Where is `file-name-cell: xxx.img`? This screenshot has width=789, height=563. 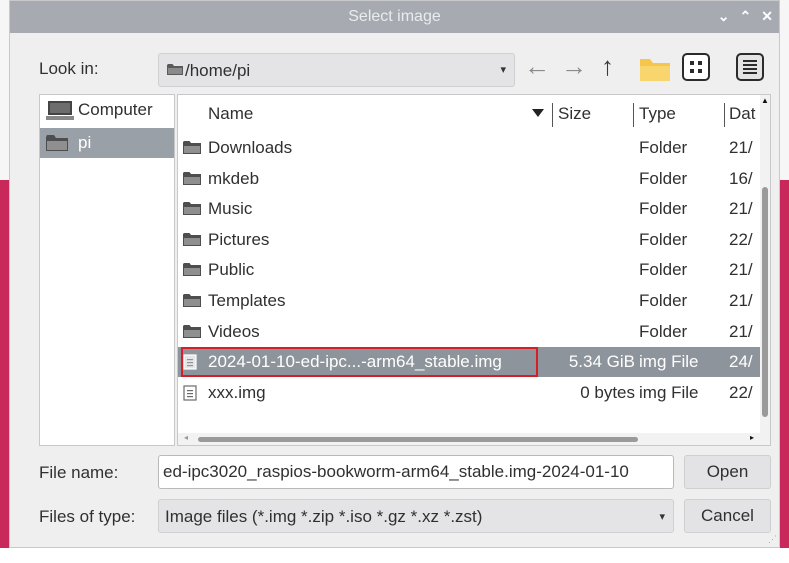 file-name-cell: xxx.img is located at coordinates (237, 392).